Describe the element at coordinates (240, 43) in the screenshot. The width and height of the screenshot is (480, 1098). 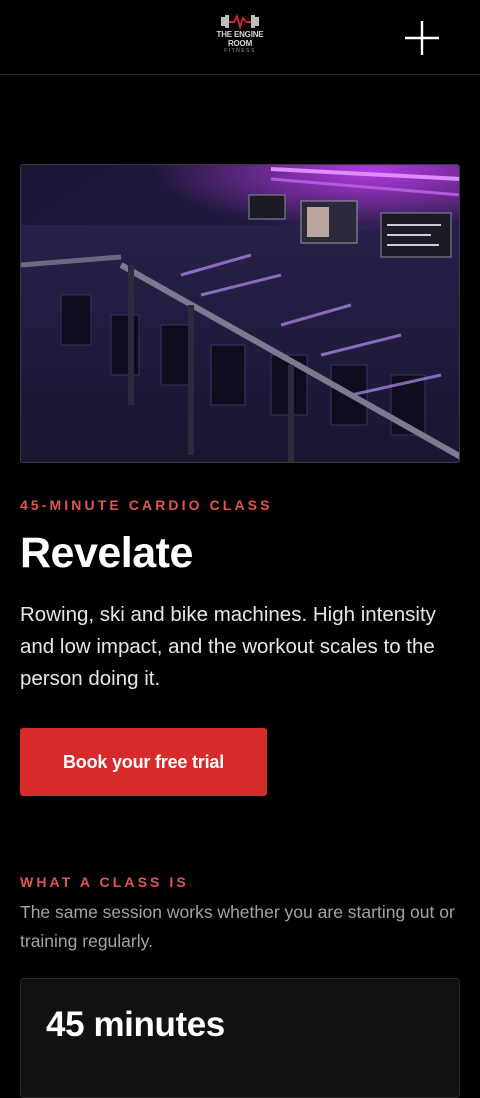
I see `logo-line-2: ROOM` at that location.